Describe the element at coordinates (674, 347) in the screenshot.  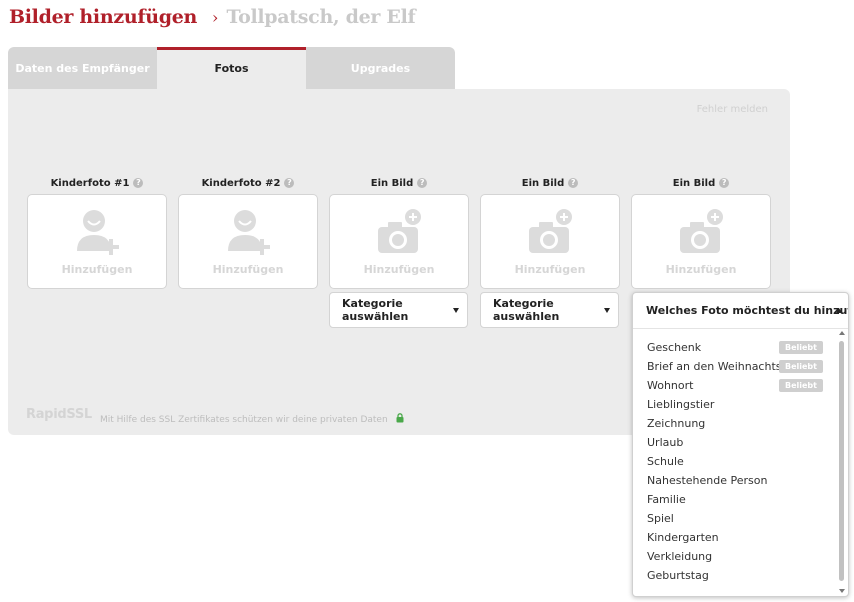
I see `option-label: Geschenk` at that location.